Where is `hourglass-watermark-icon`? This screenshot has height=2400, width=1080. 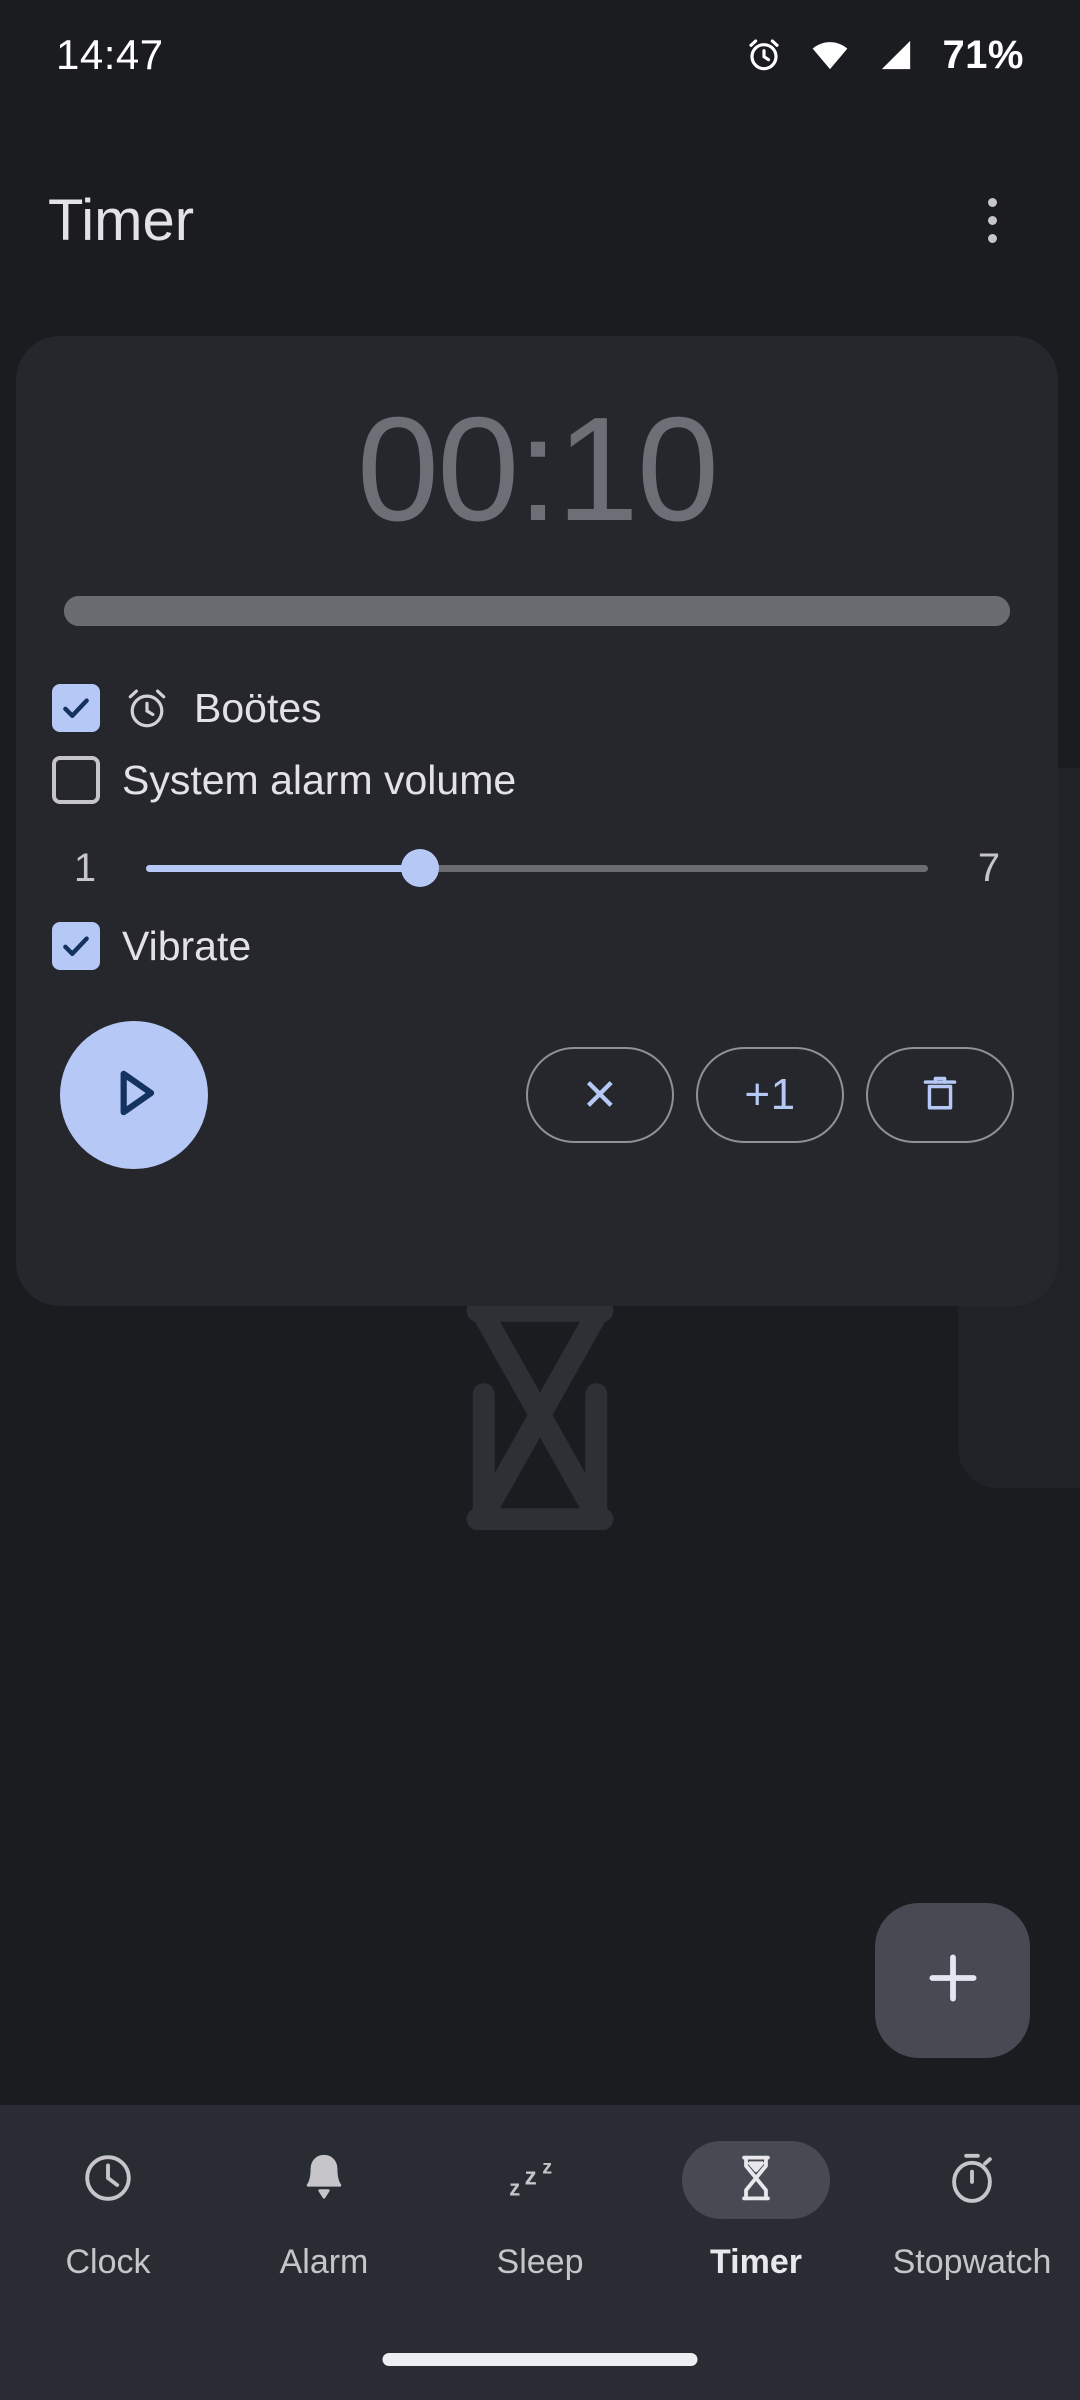 hourglass-watermark-icon is located at coordinates (540, 1415).